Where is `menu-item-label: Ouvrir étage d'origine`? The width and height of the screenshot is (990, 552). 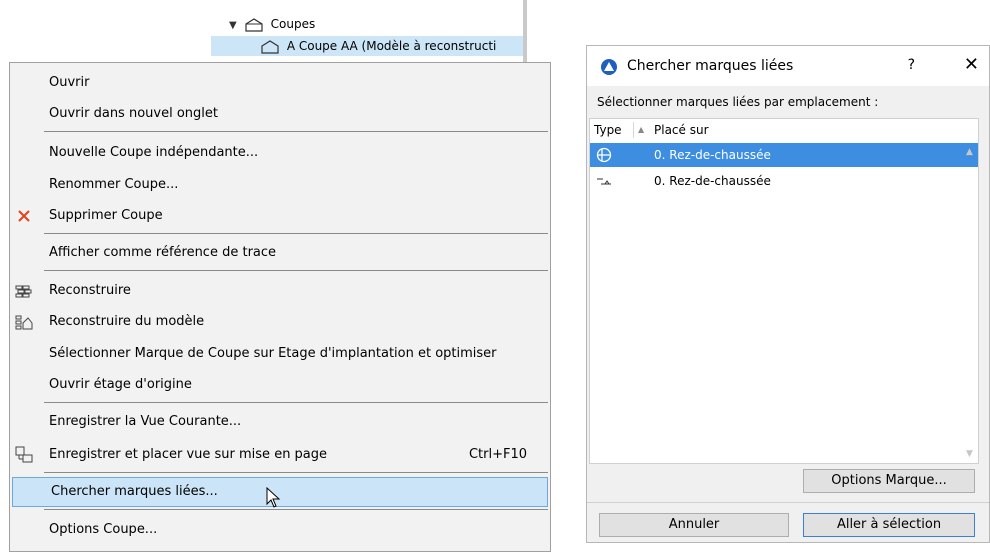 menu-item-label: Ouvrir étage d'origine is located at coordinates (120, 384).